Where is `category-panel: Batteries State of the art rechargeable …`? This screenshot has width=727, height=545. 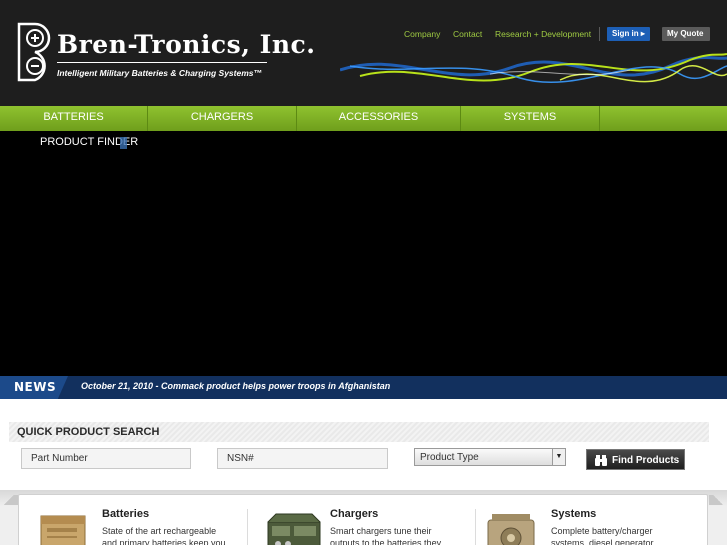
category-panel: Batteries State of the art rechargeable … is located at coordinates (363, 519).